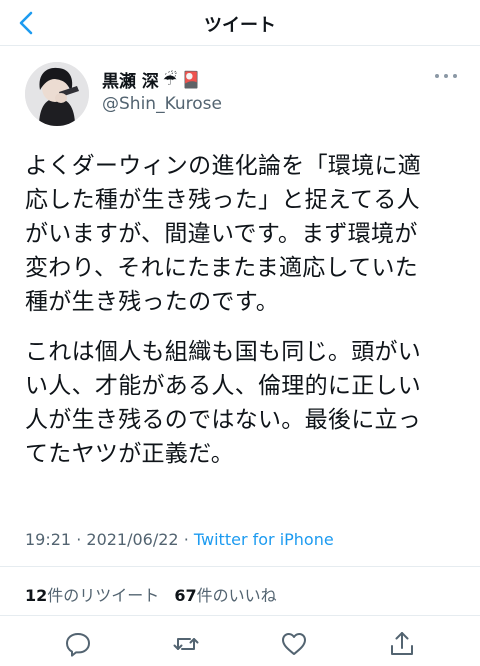  I want to click on tweet-date: 2021/06/22, so click(132, 539).